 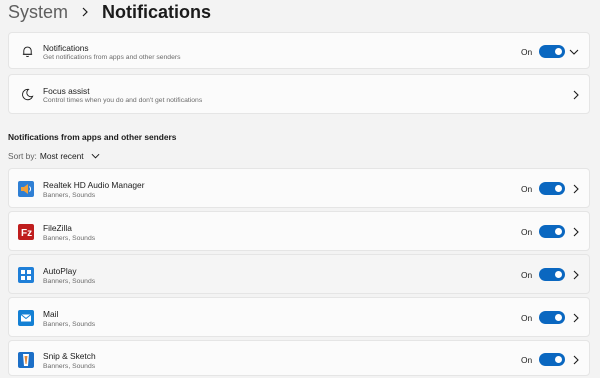 I want to click on breadcrumb-system-link: System, so click(x=38, y=12).